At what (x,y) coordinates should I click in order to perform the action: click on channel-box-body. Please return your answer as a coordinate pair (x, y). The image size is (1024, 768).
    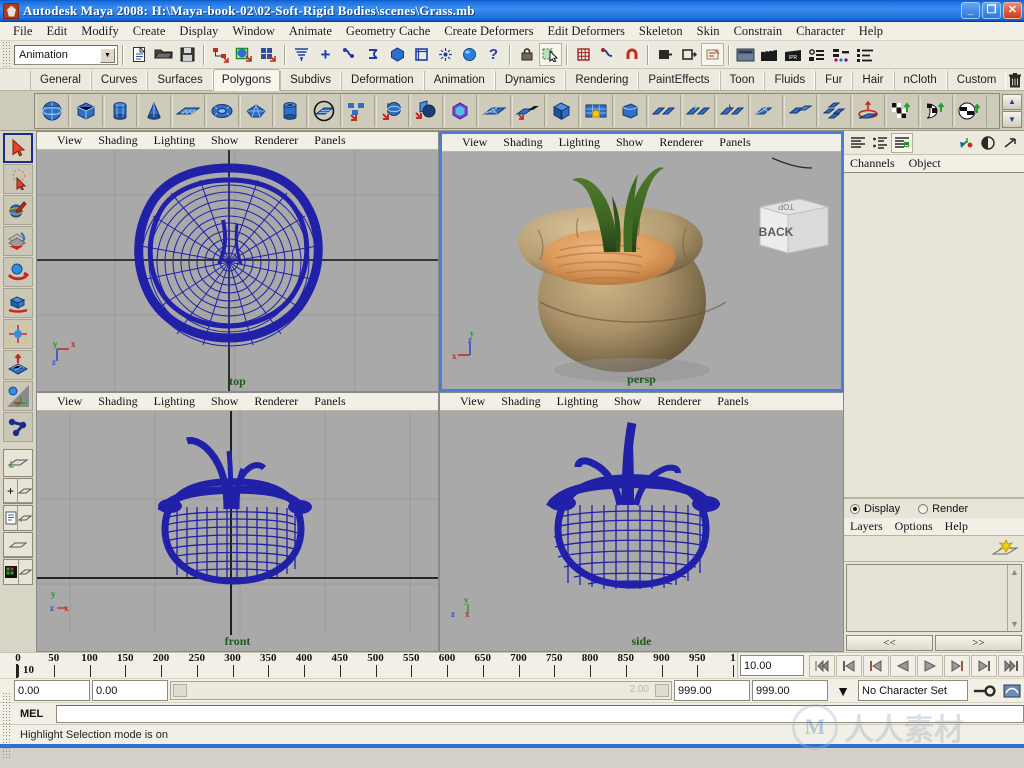
    Looking at the image, I should click on (934, 335).